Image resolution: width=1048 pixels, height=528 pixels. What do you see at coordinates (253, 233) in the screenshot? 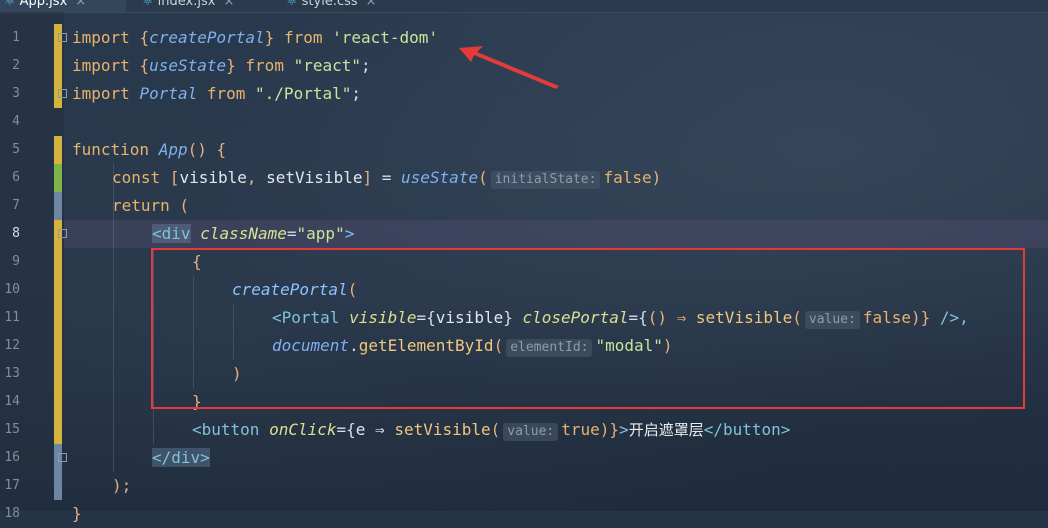
I see `code-line-8: <div className="app">` at bounding box center [253, 233].